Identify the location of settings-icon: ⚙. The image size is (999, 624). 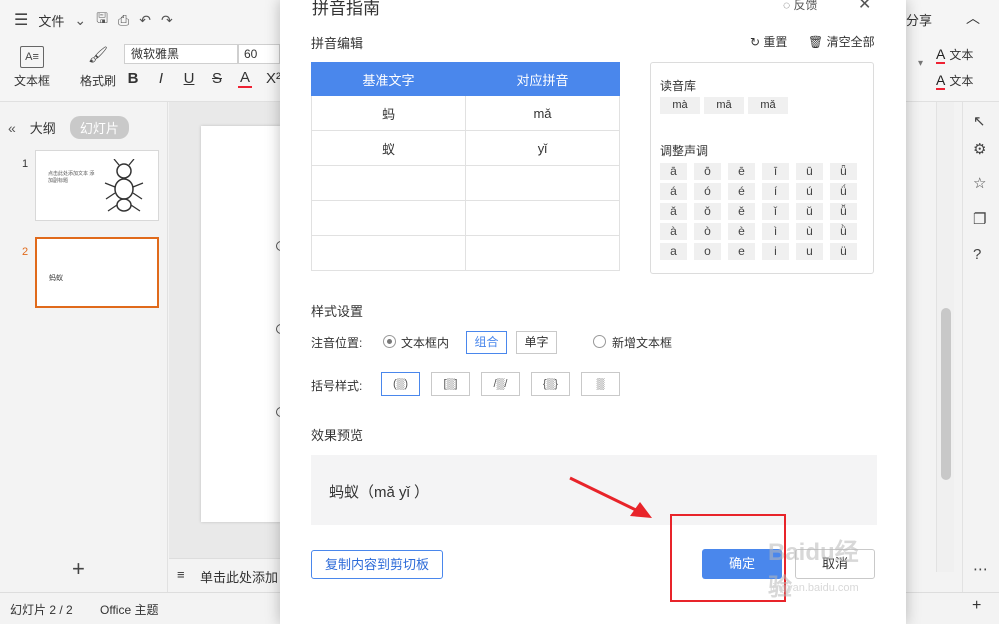
(979, 149).